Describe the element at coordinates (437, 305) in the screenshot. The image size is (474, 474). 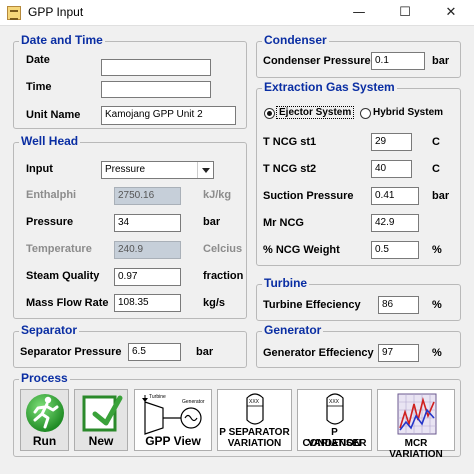
I see `turbine-efficiency-unit: %` at that location.